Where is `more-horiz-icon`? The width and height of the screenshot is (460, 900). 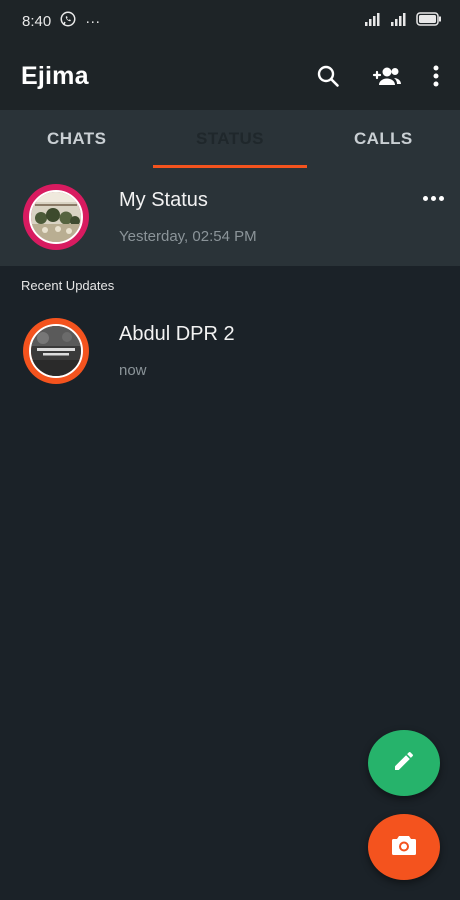
more-horiz-icon is located at coordinates (433, 198).